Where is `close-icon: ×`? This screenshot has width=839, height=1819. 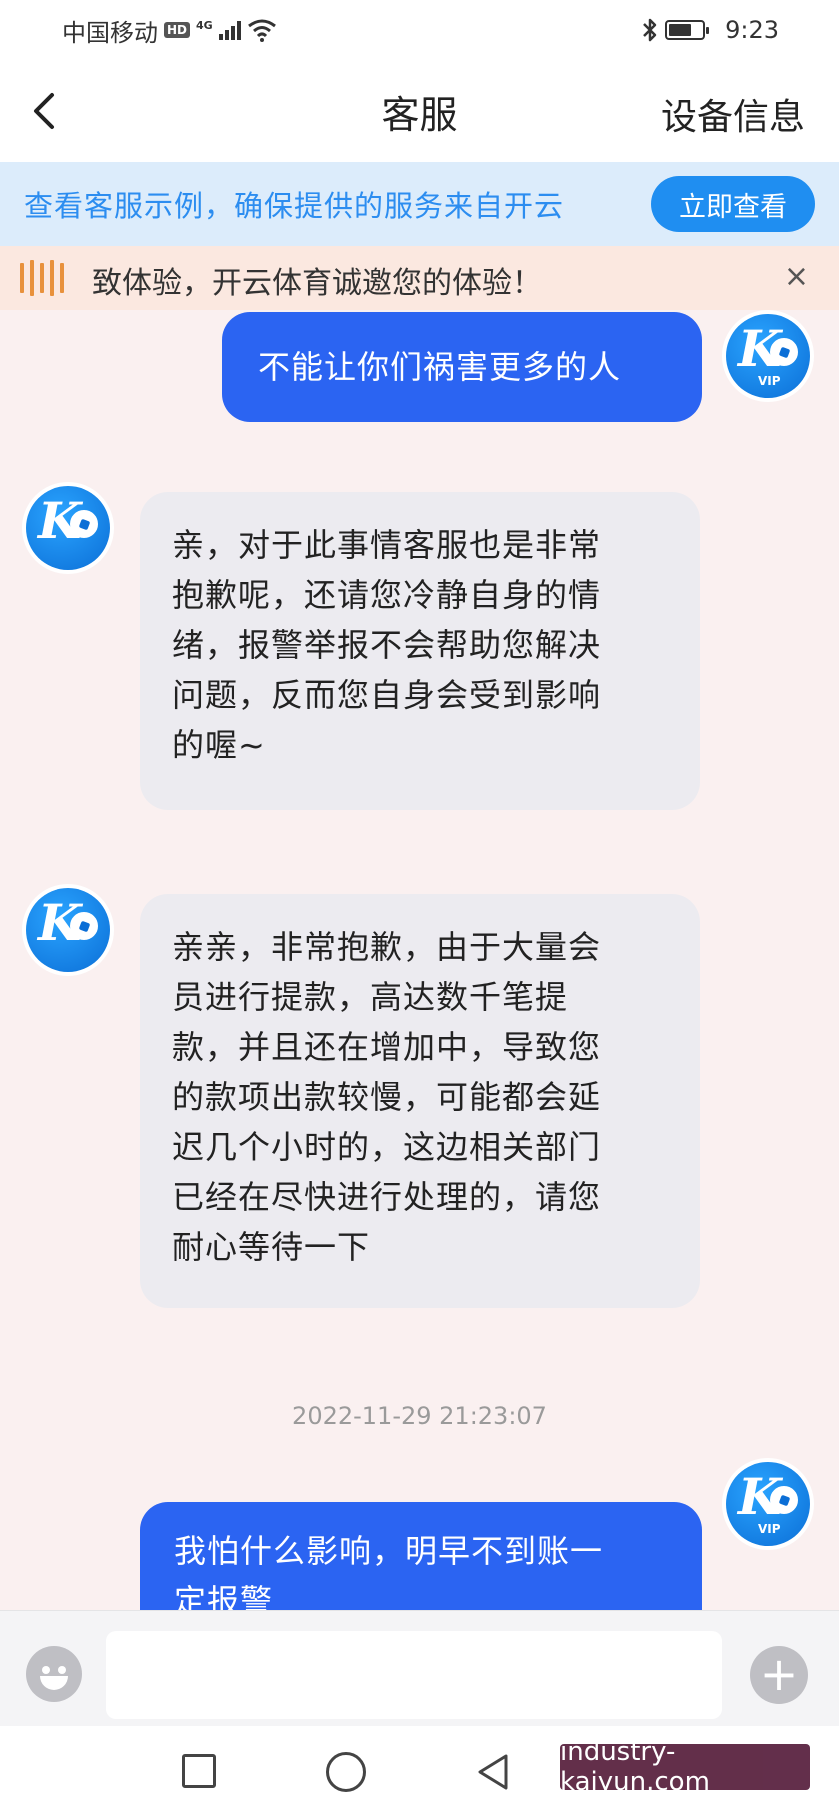
close-icon: × is located at coordinates (796, 277).